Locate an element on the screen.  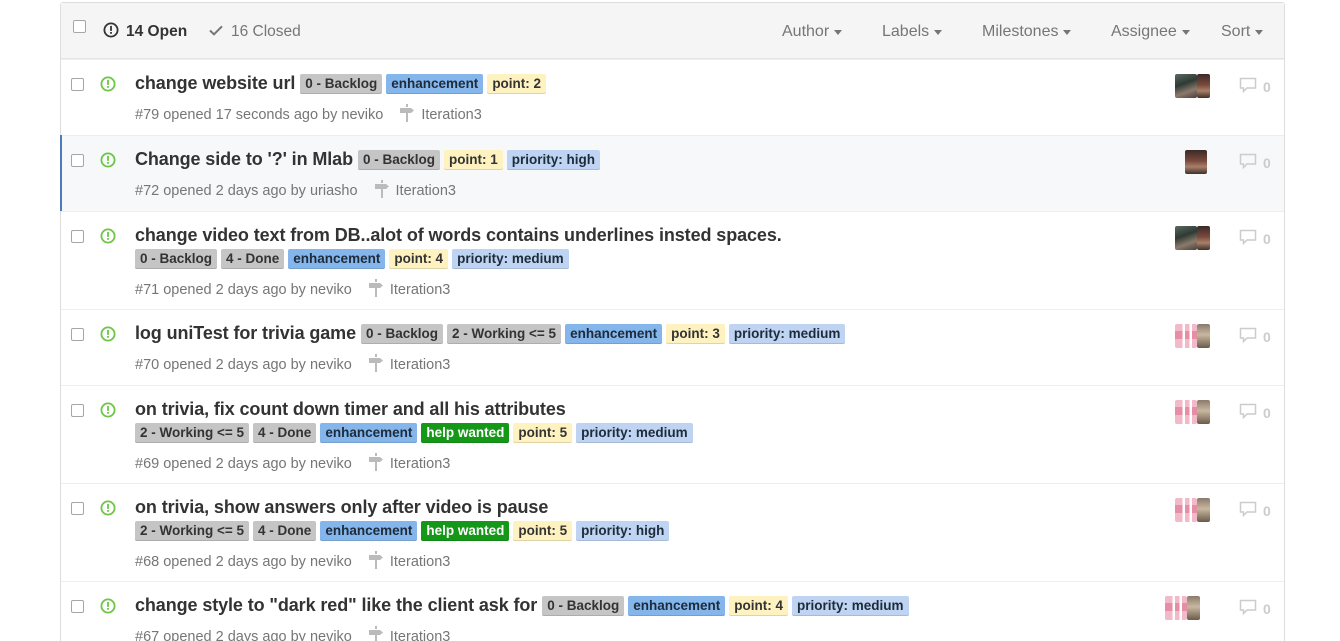
issue-comment-count: 0 is located at coordinates (1267, 412).